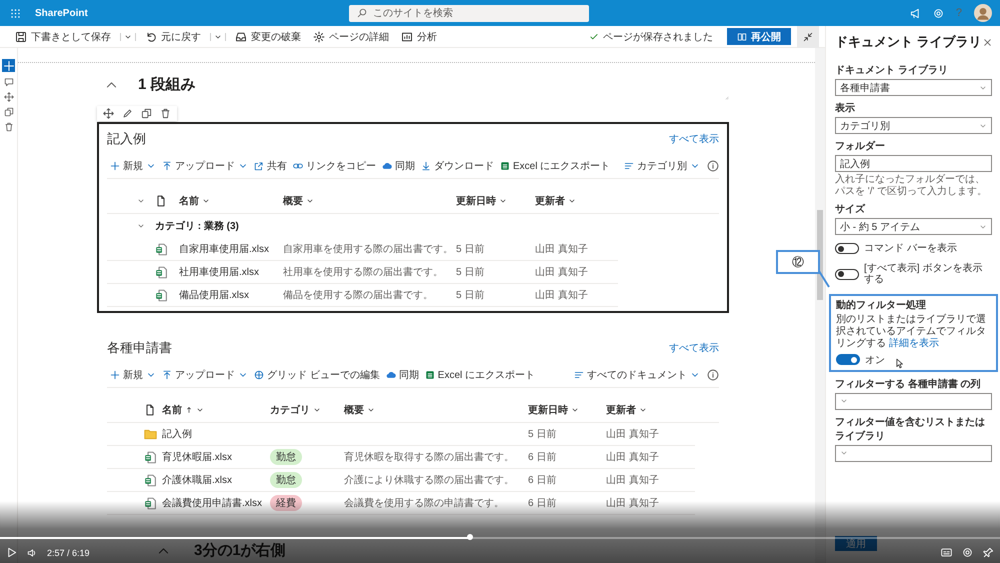  What do you see at coordinates (197, 226) in the screenshot?
I see `group-label: カテゴリ : 業務 (3)` at bounding box center [197, 226].